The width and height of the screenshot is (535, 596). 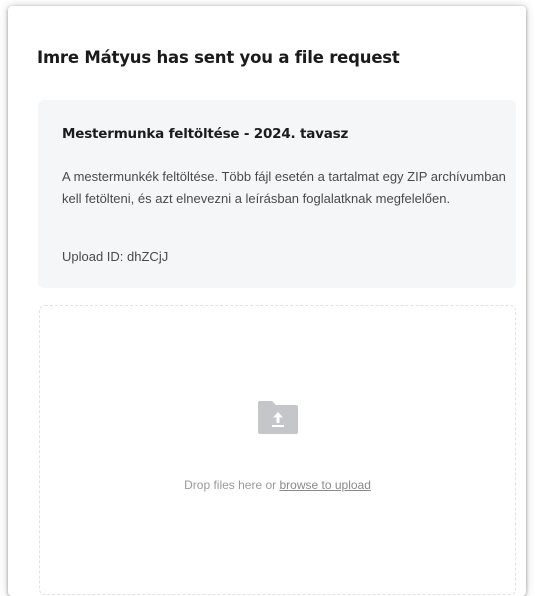 What do you see at coordinates (324, 485) in the screenshot?
I see `browse-to-upload-link: browse to upload` at bounding box center [324, 485].